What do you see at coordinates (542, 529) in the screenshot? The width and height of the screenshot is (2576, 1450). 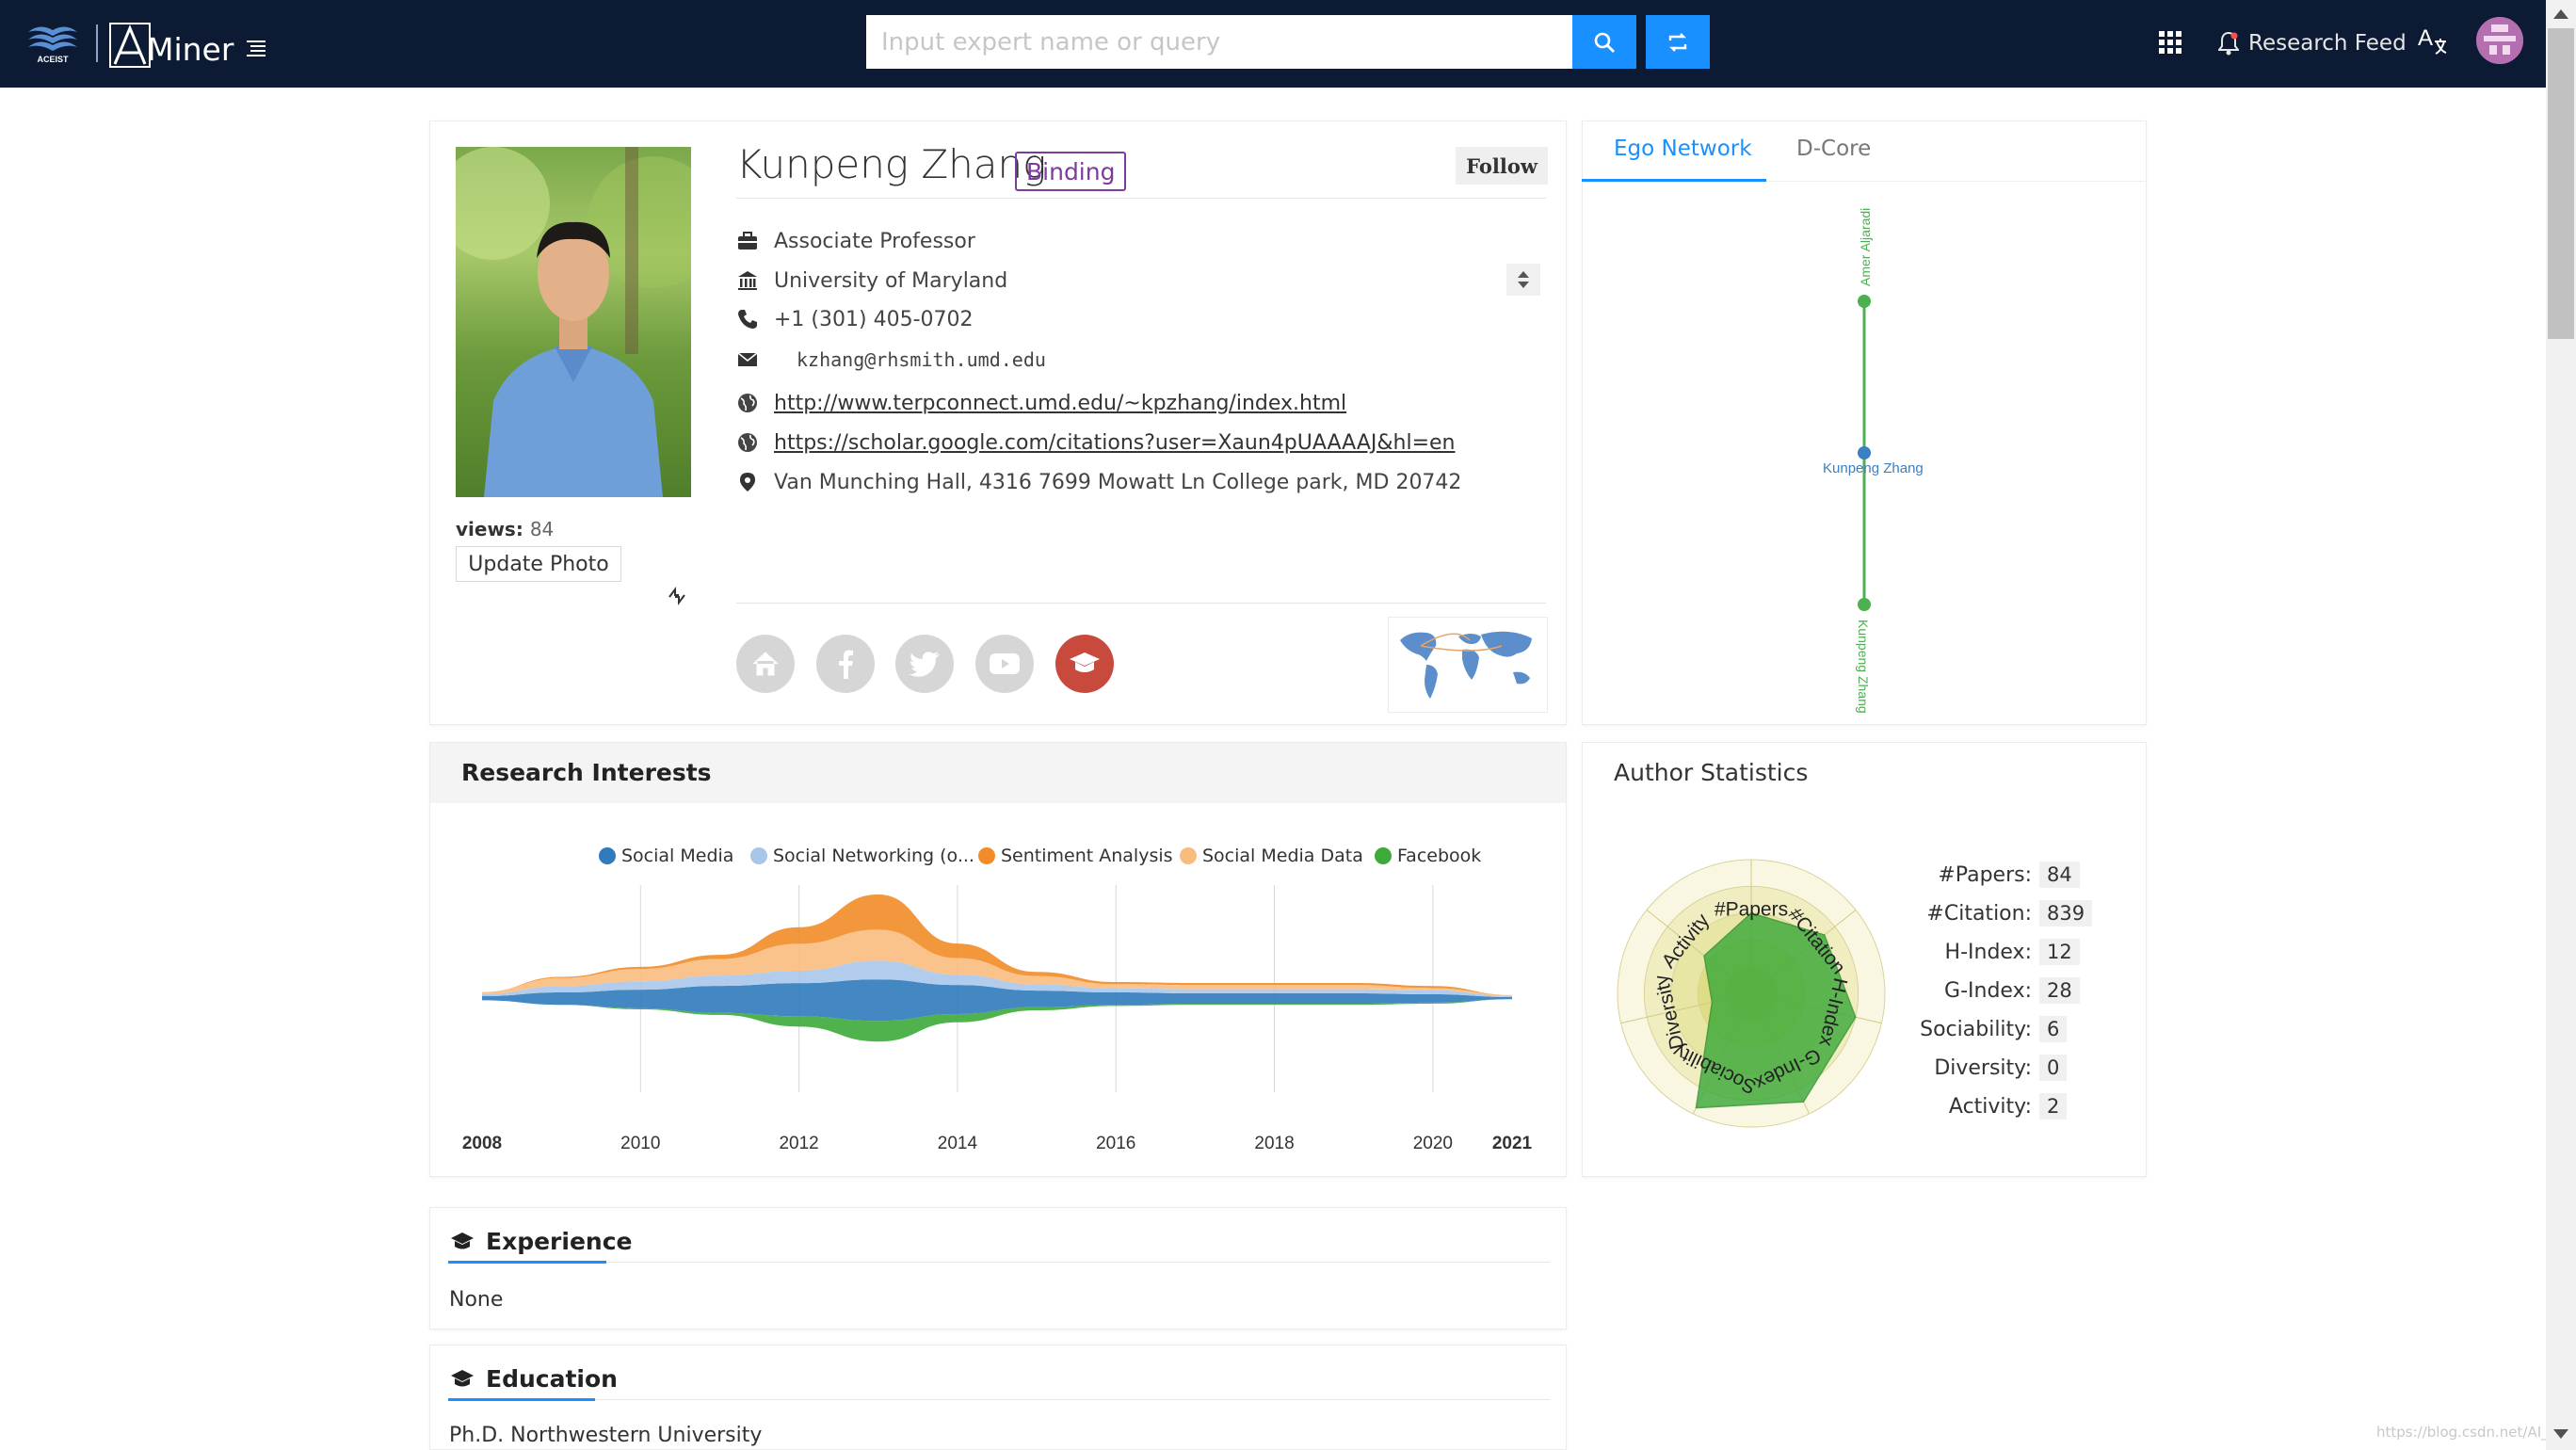 I see `views-count: 84` at bounding box center [542, 529].